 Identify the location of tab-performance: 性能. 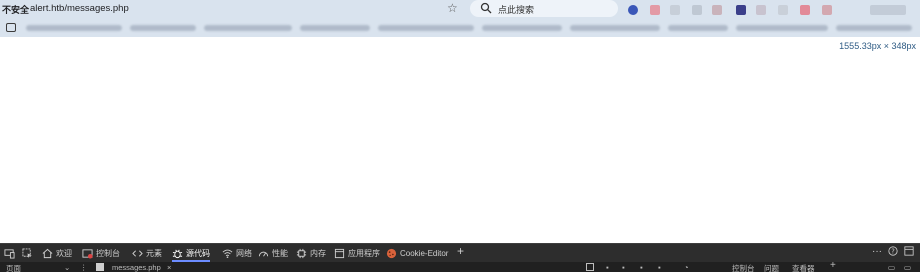
(273, 253).